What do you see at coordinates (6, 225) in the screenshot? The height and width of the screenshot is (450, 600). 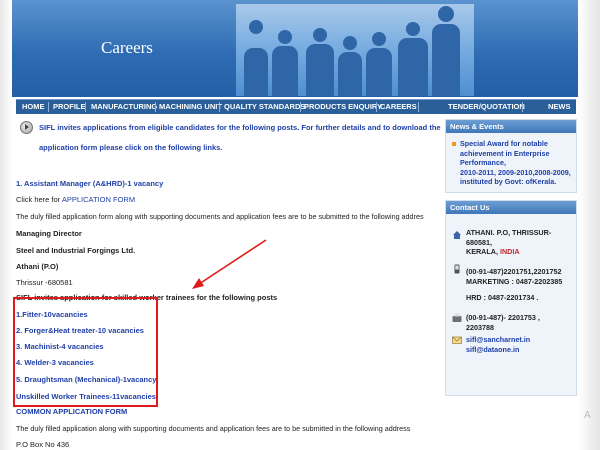 I see `left-shadow` at bounding box center [6, 225].